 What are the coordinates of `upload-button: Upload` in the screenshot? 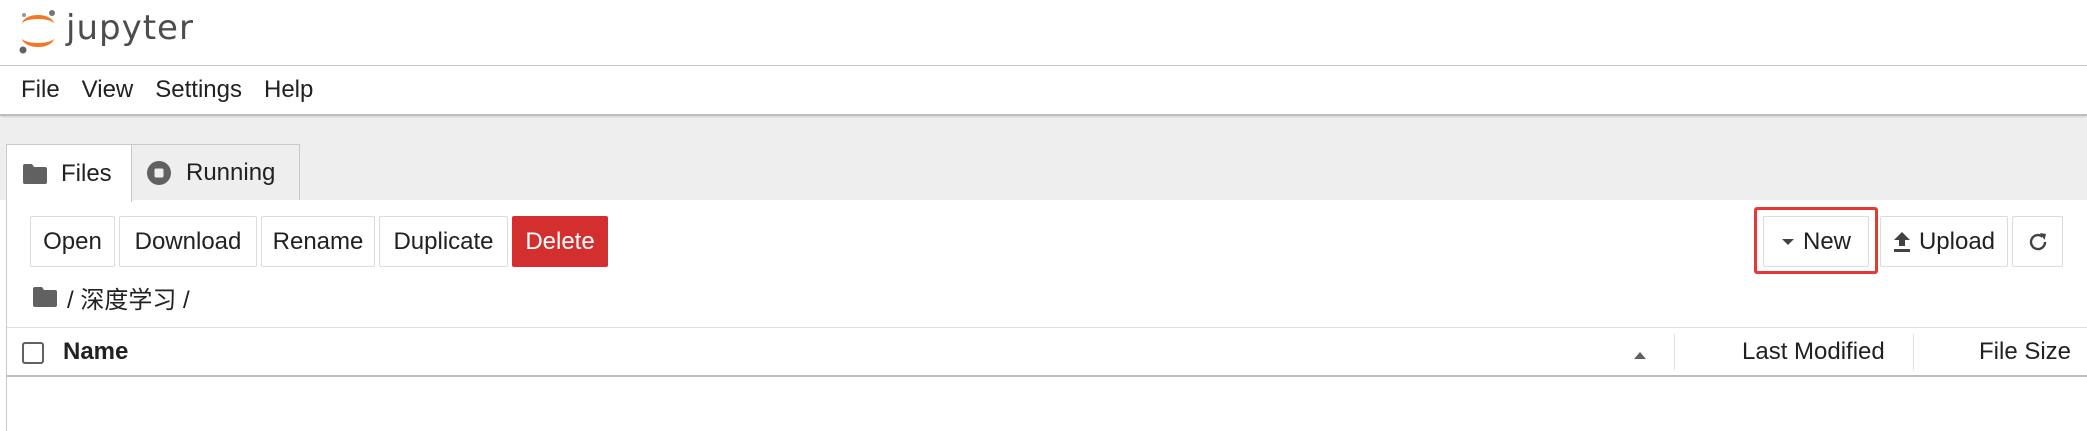 It's located at (1944, 241).